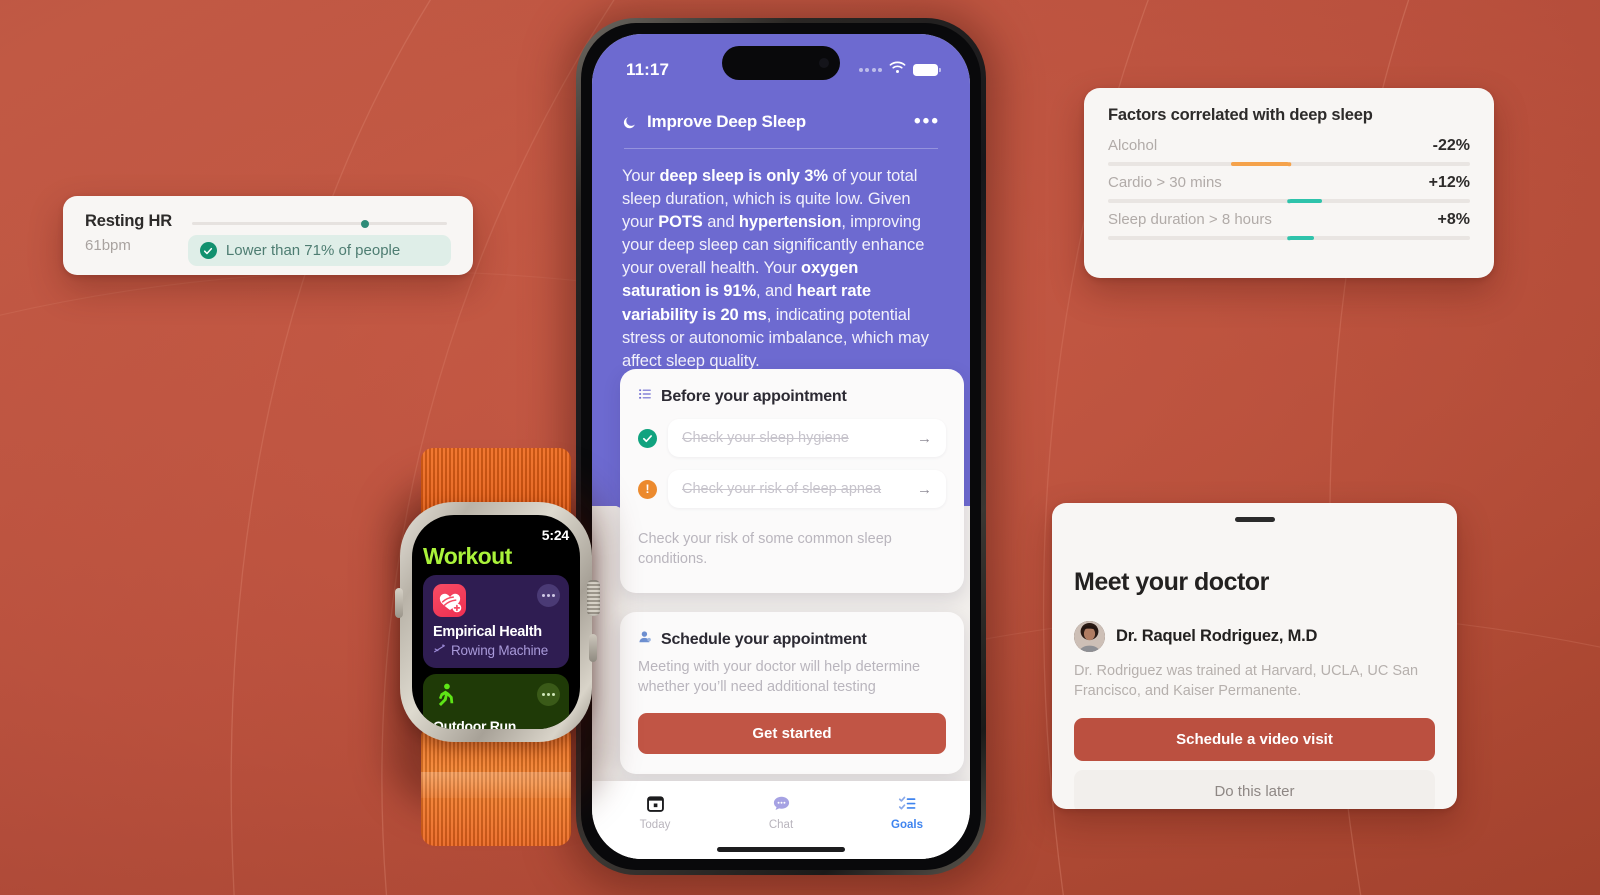 The width and height of the screenshot is (1600, 895). What do you see at coordinates (128, 221) in the screenshot?
I see `resting-hr-title: Resting HR` at bounding box center [128, 221].